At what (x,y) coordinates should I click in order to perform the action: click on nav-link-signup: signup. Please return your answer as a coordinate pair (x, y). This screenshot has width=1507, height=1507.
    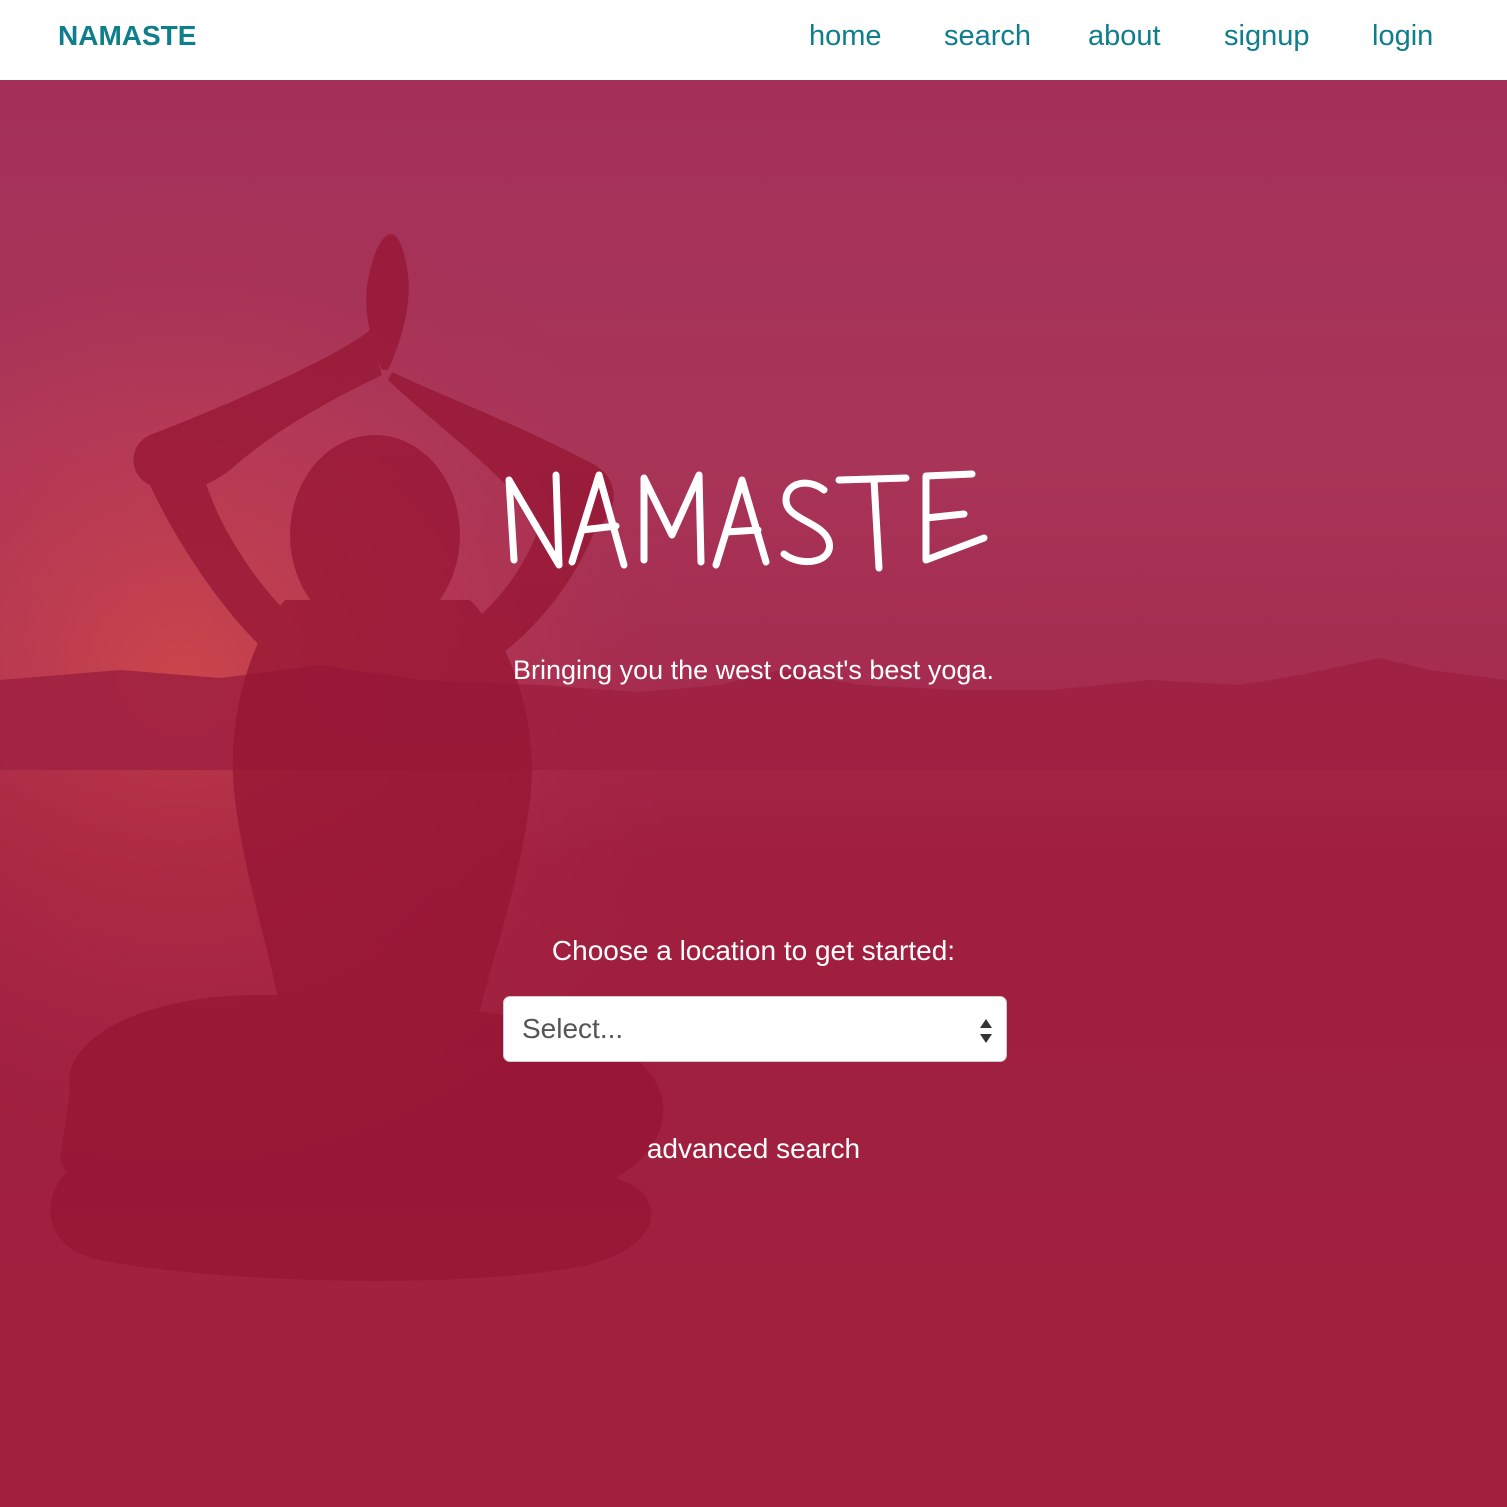
    Looking at the image, I should click on (1266, 36).